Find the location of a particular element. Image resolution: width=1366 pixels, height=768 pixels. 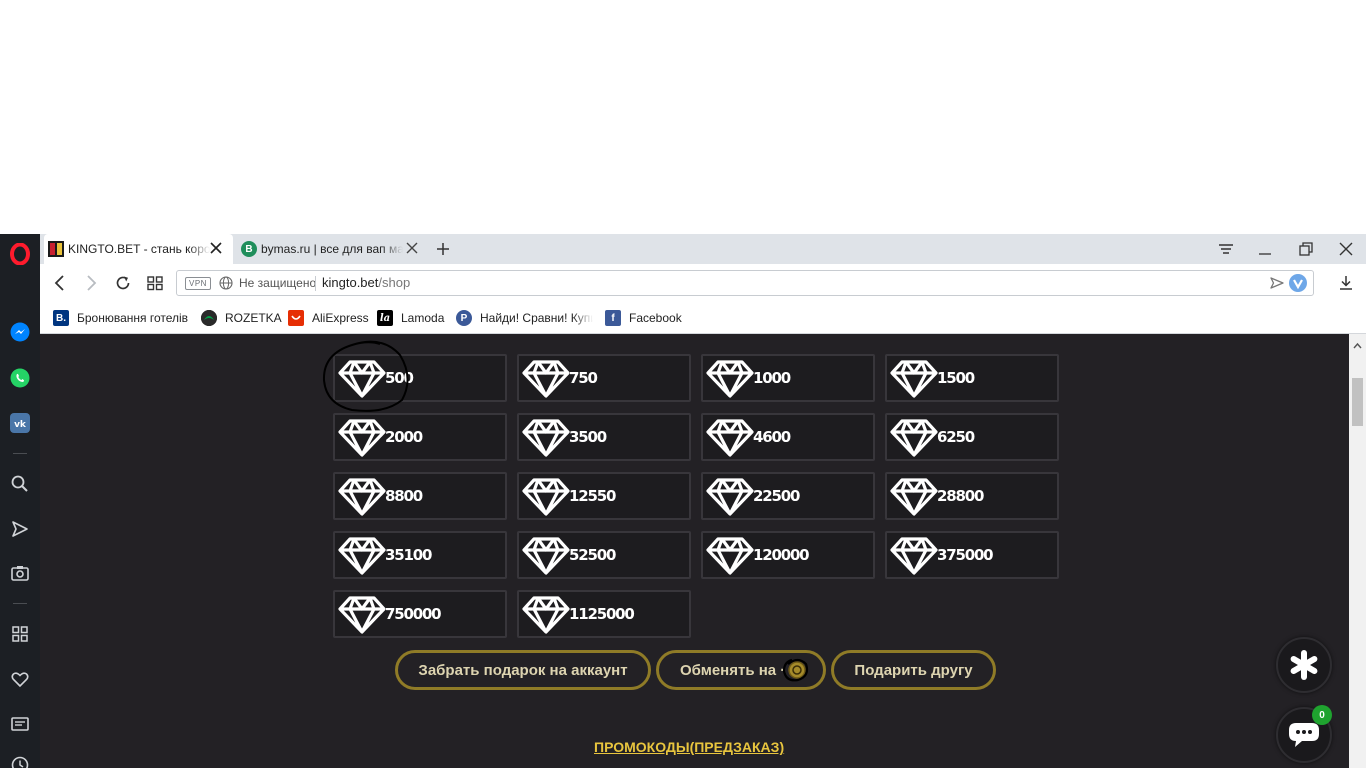

gem-pack-card: 1500 is located at coordinates (972, 378).